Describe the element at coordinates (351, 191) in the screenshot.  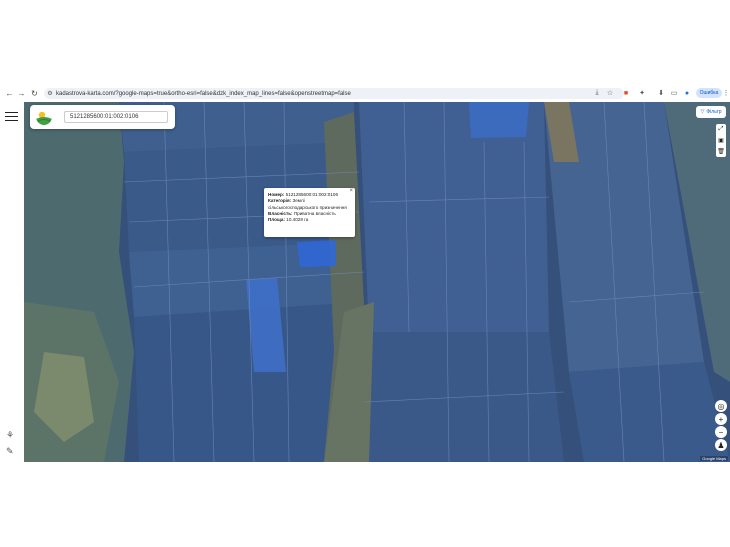
I see `close-icon: ×` at that location.